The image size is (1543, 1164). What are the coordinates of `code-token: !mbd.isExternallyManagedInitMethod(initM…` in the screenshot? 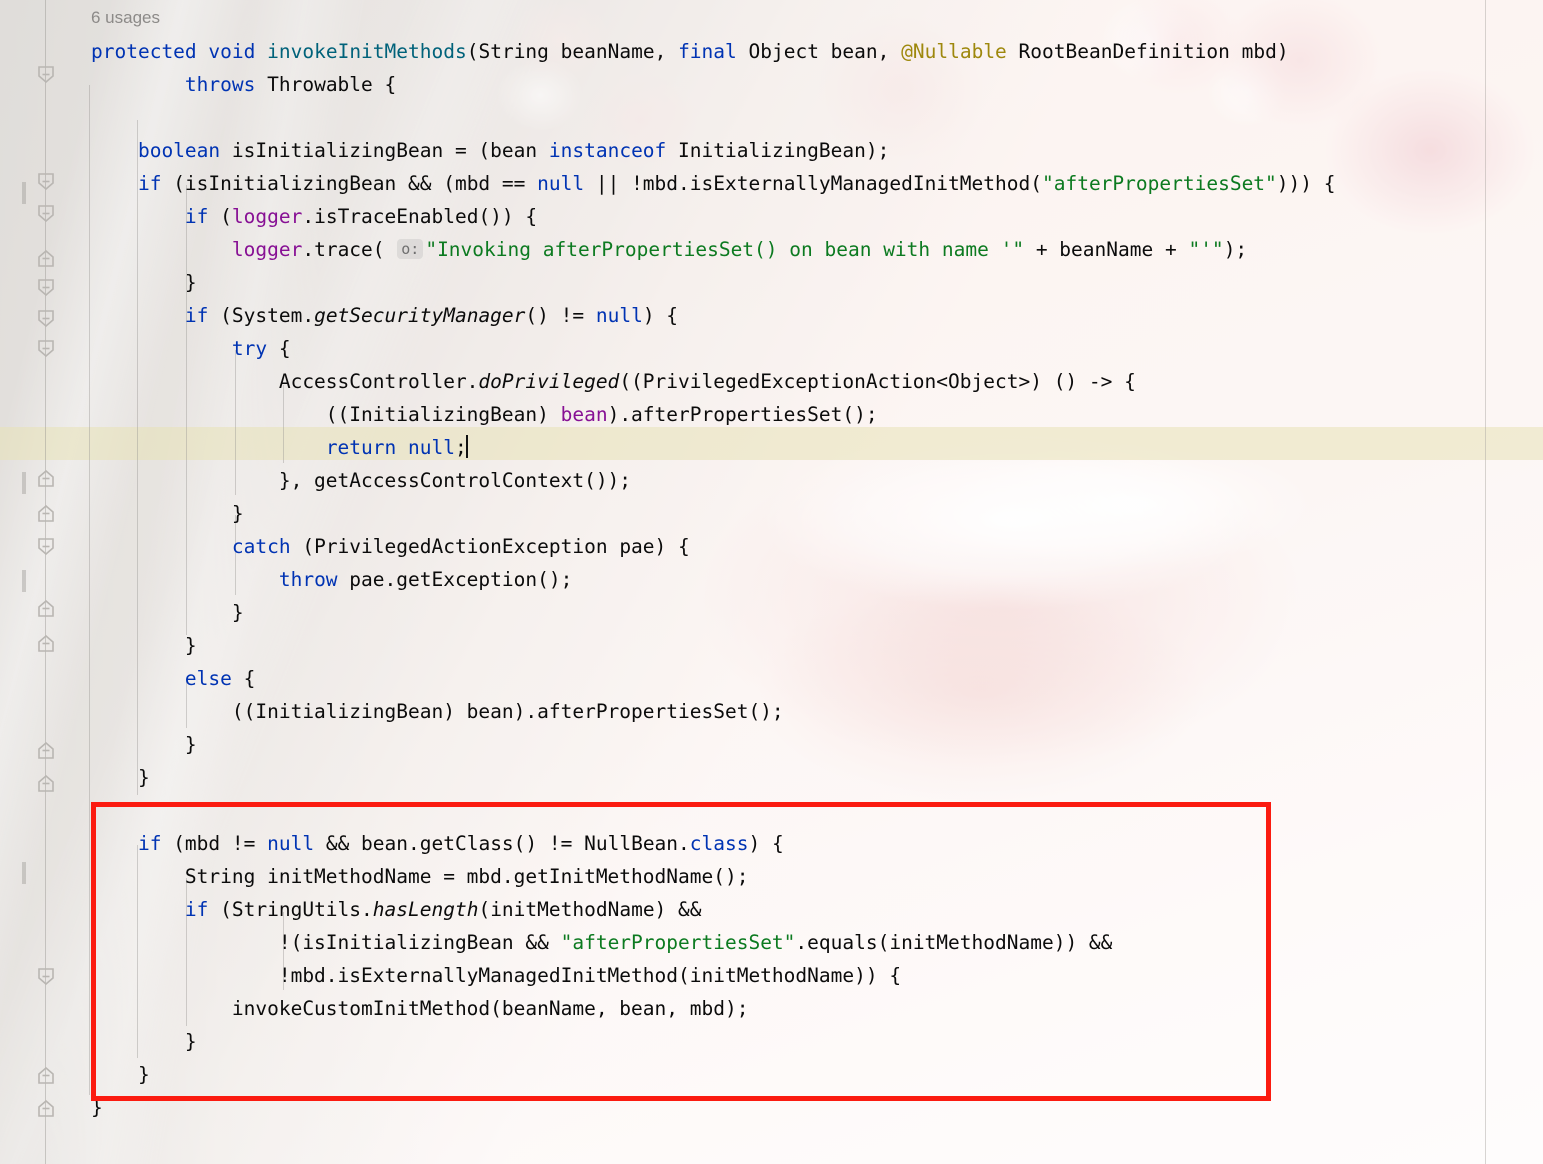 It's located at (496, 975).